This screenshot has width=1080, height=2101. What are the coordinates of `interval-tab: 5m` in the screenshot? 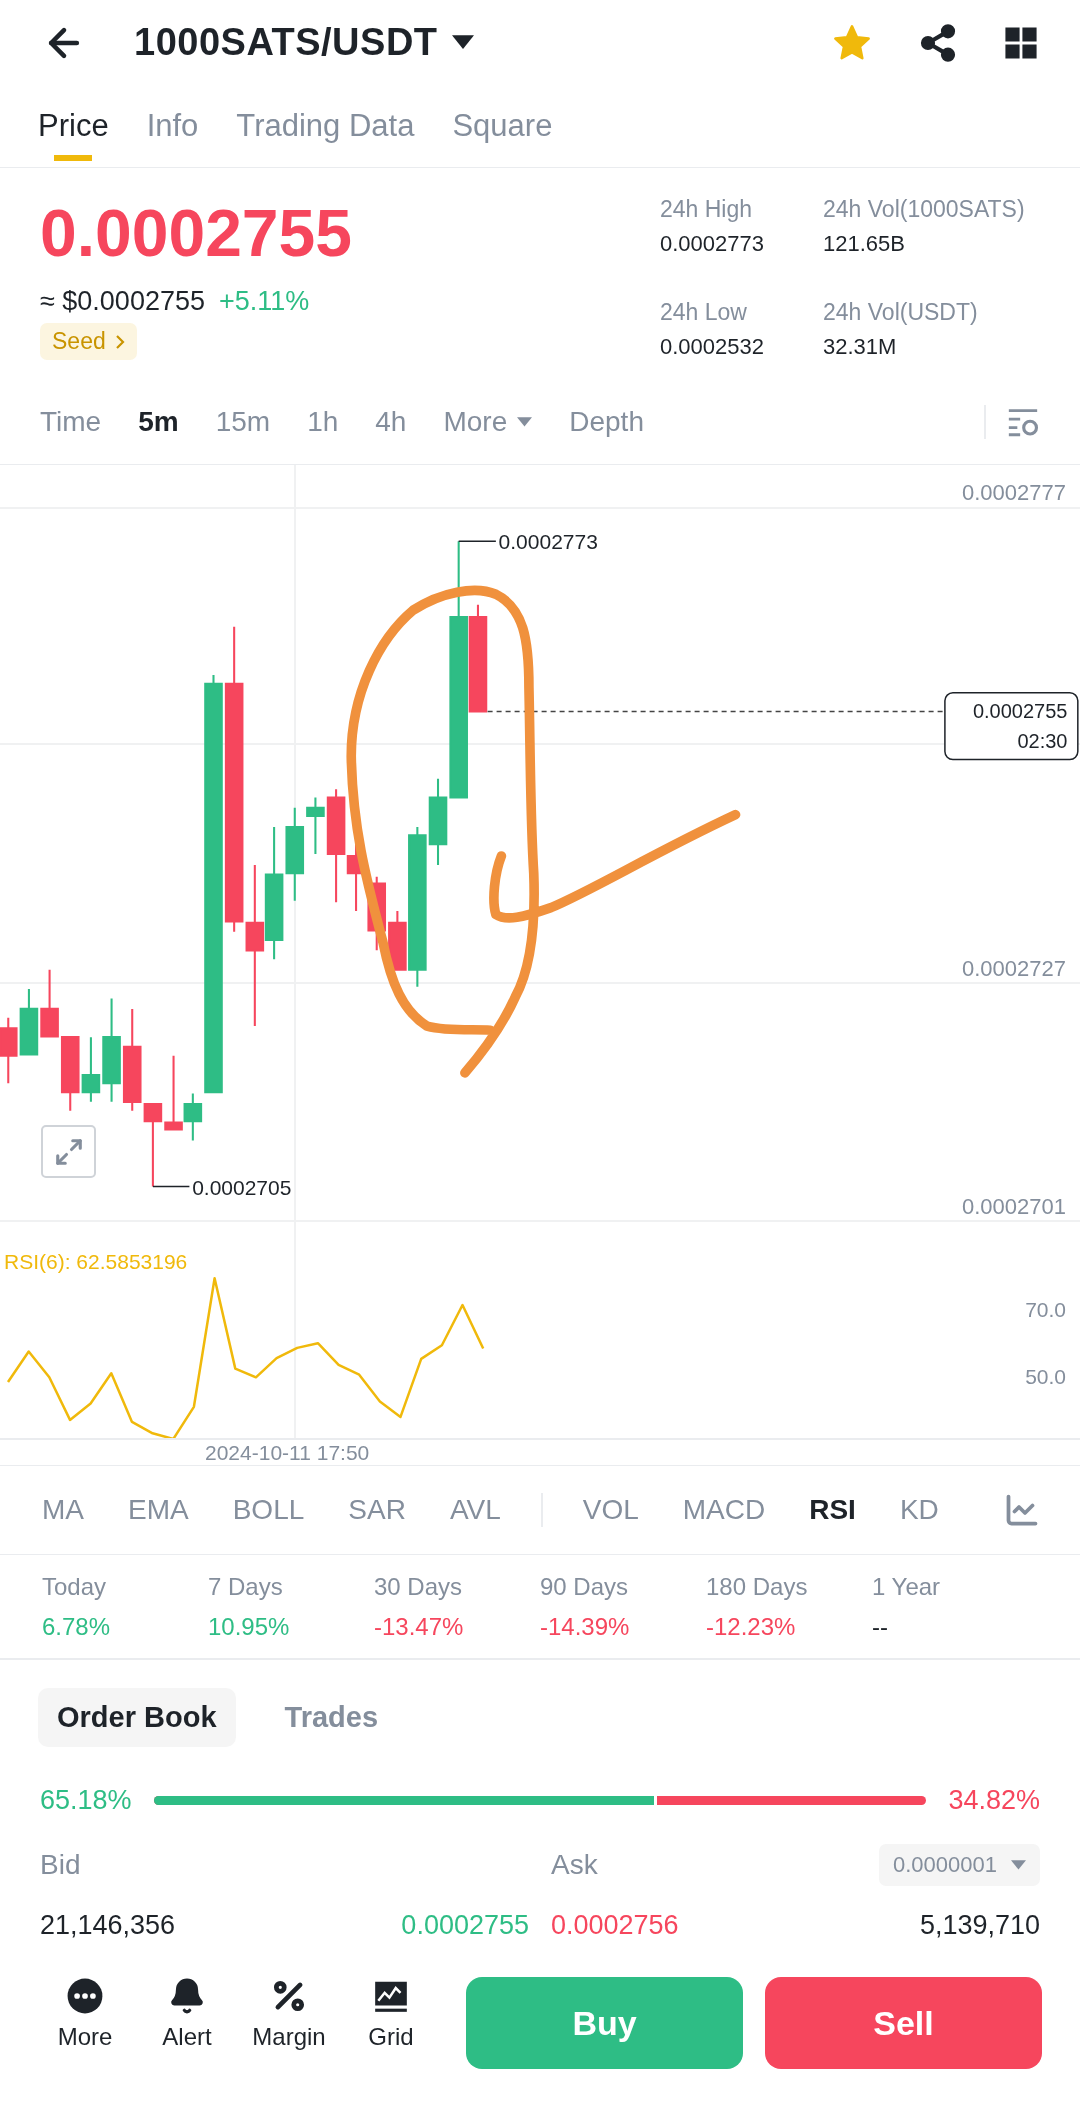 It's located at (158, 422).